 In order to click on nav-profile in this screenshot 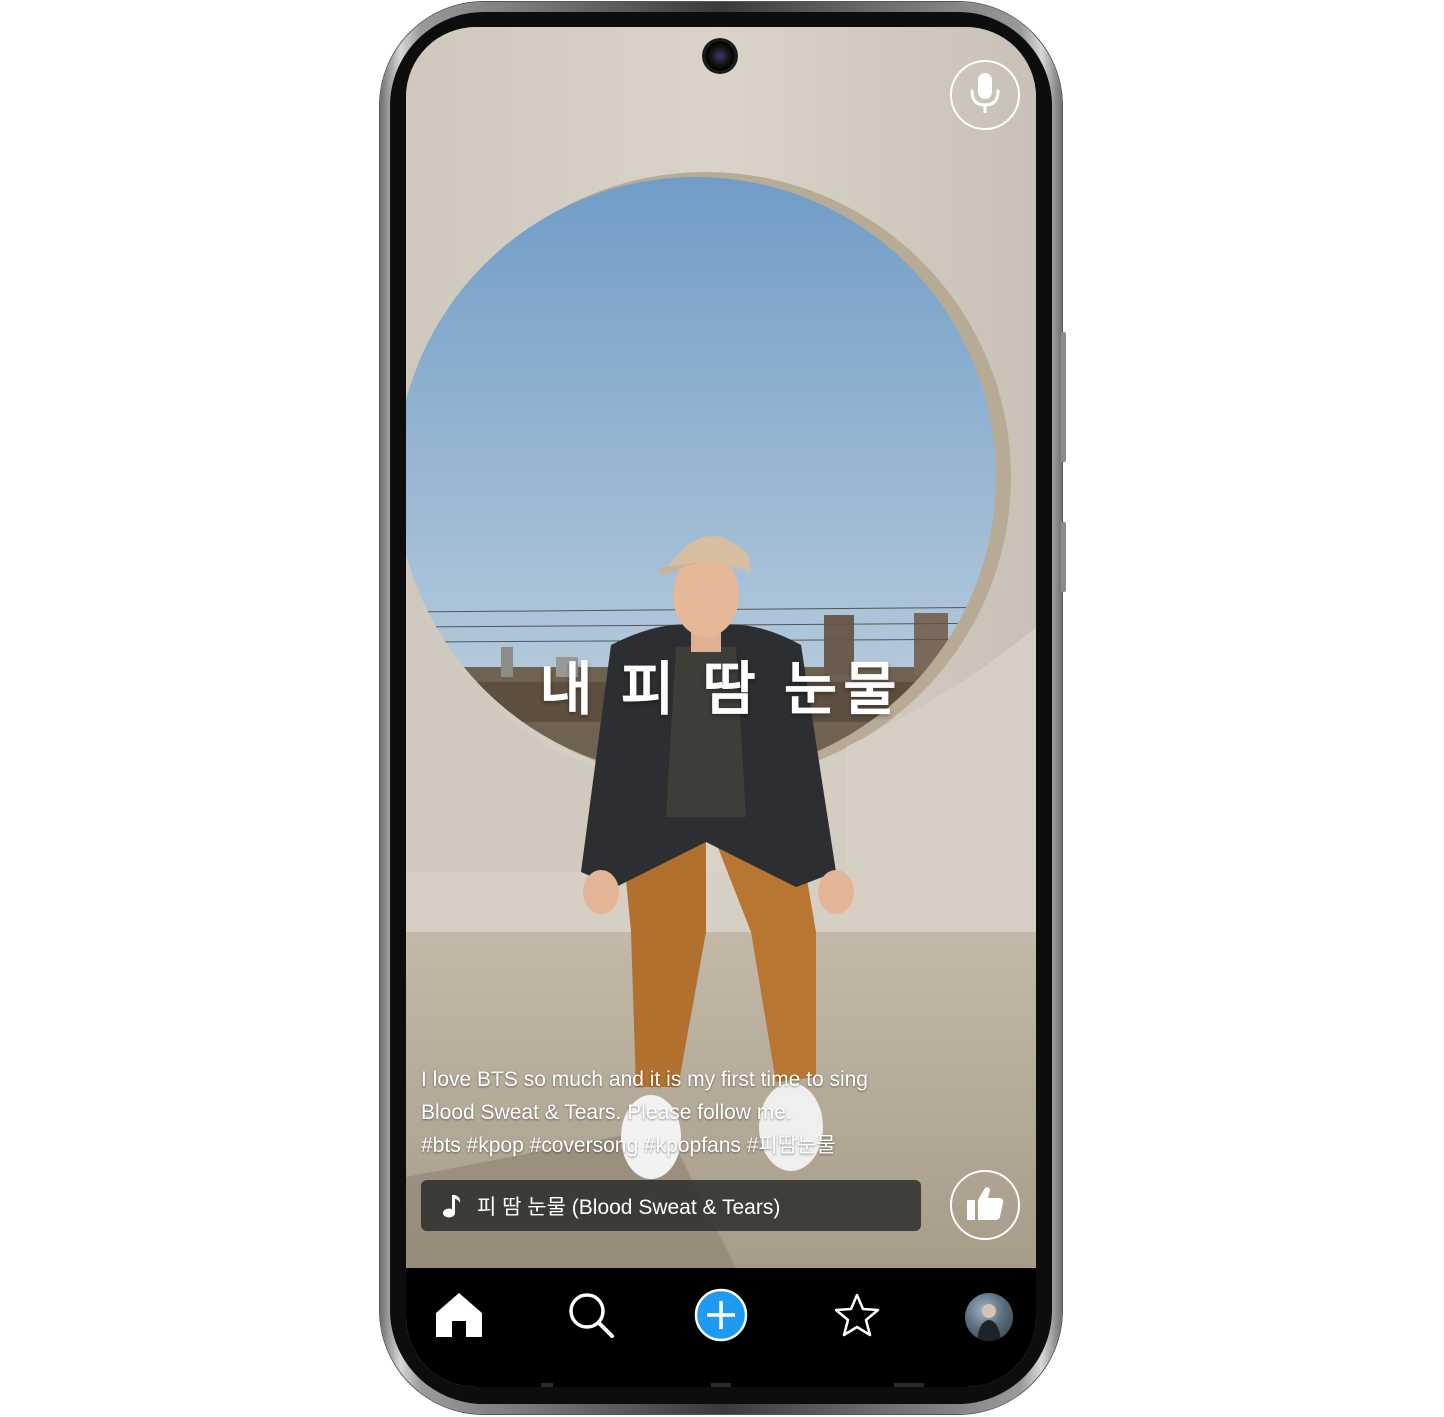, I will do `click(989, 1317)`.